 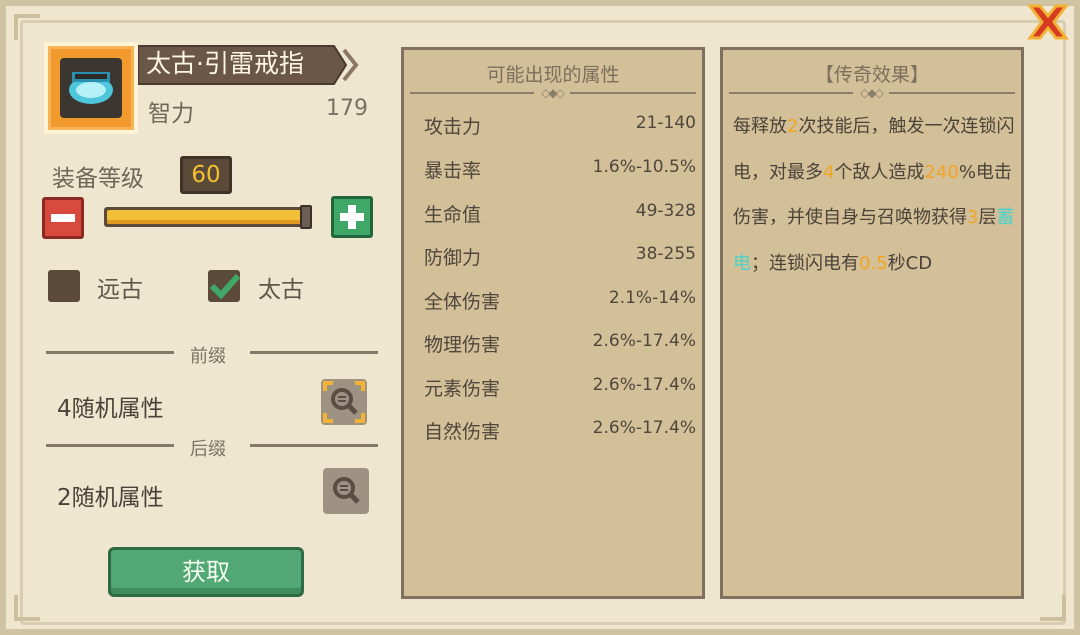 I want to click on stat-value: 38-255, so click(x=665, y=254).